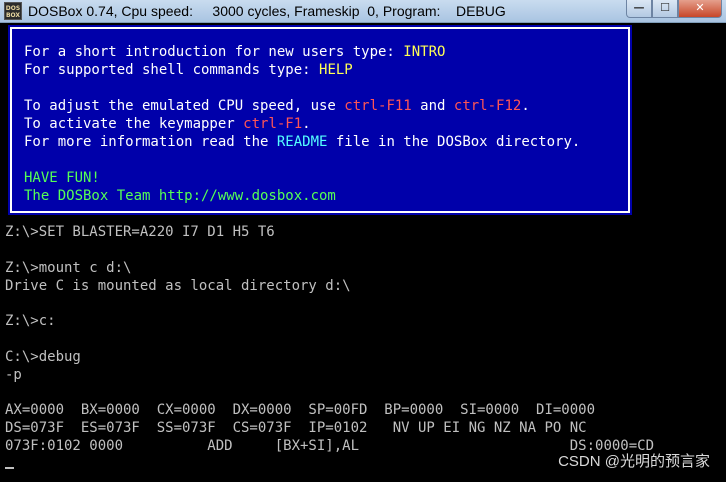 Image resolution: width=726 pixels, height=482 pixels. What do you see at coordinates (432, 106) in the screenshot?
I see `banner-text: and` at bounding box center [432, 106].